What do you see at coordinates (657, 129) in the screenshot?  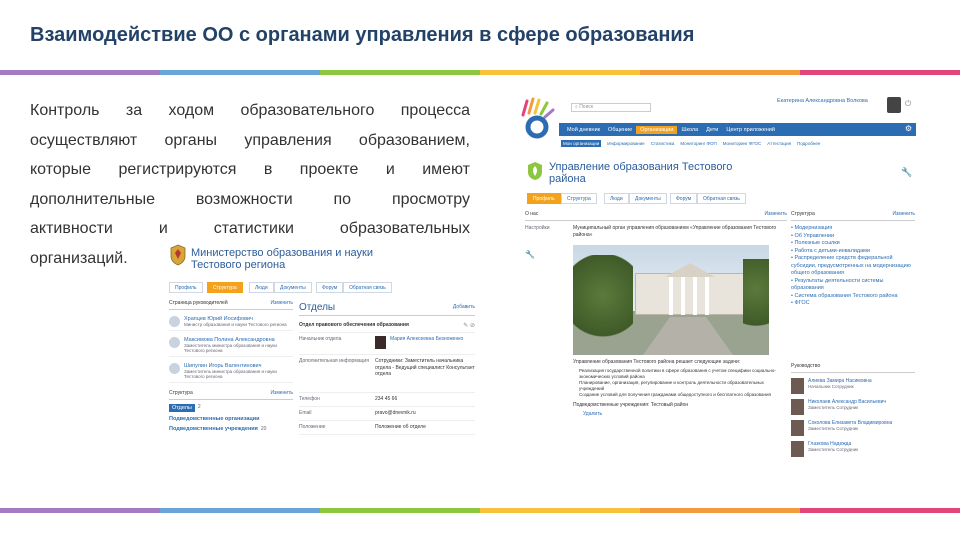 I see `nav-item: Организации` at bounding box center [657, 129].